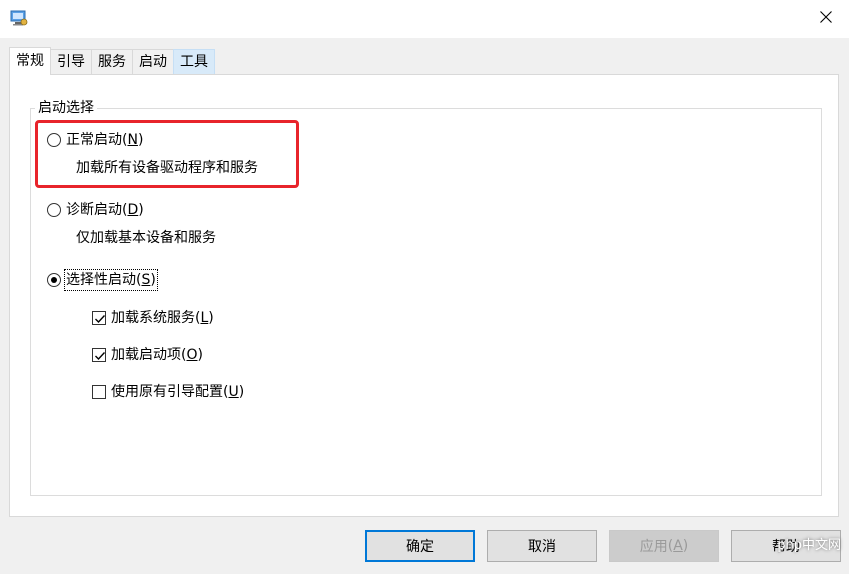 Image resolution: width=849 pixels, height=574 pixels. Describe the element at coordinates (153, 62) in the screenshot. I see `tab-startup: 启动` at that location.